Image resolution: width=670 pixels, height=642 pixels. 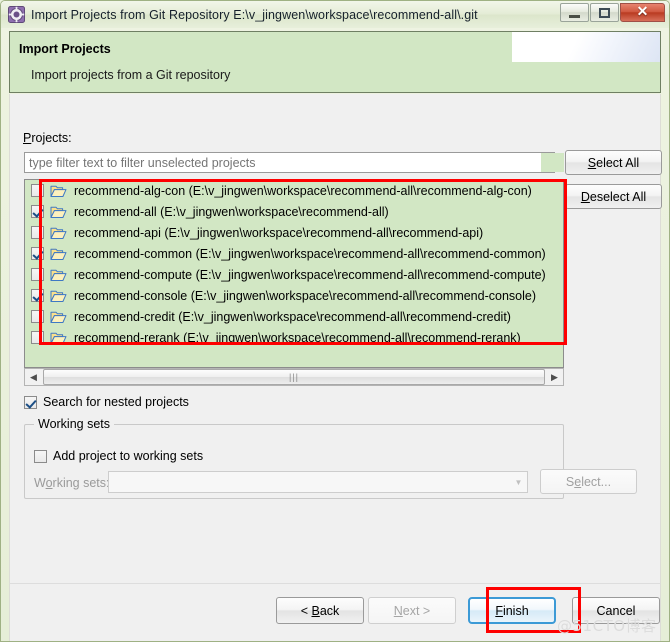 What do you see at coordinates (586, 47) in the screenshot?
I see `header-banner-image` at bounding box center [586, 47].